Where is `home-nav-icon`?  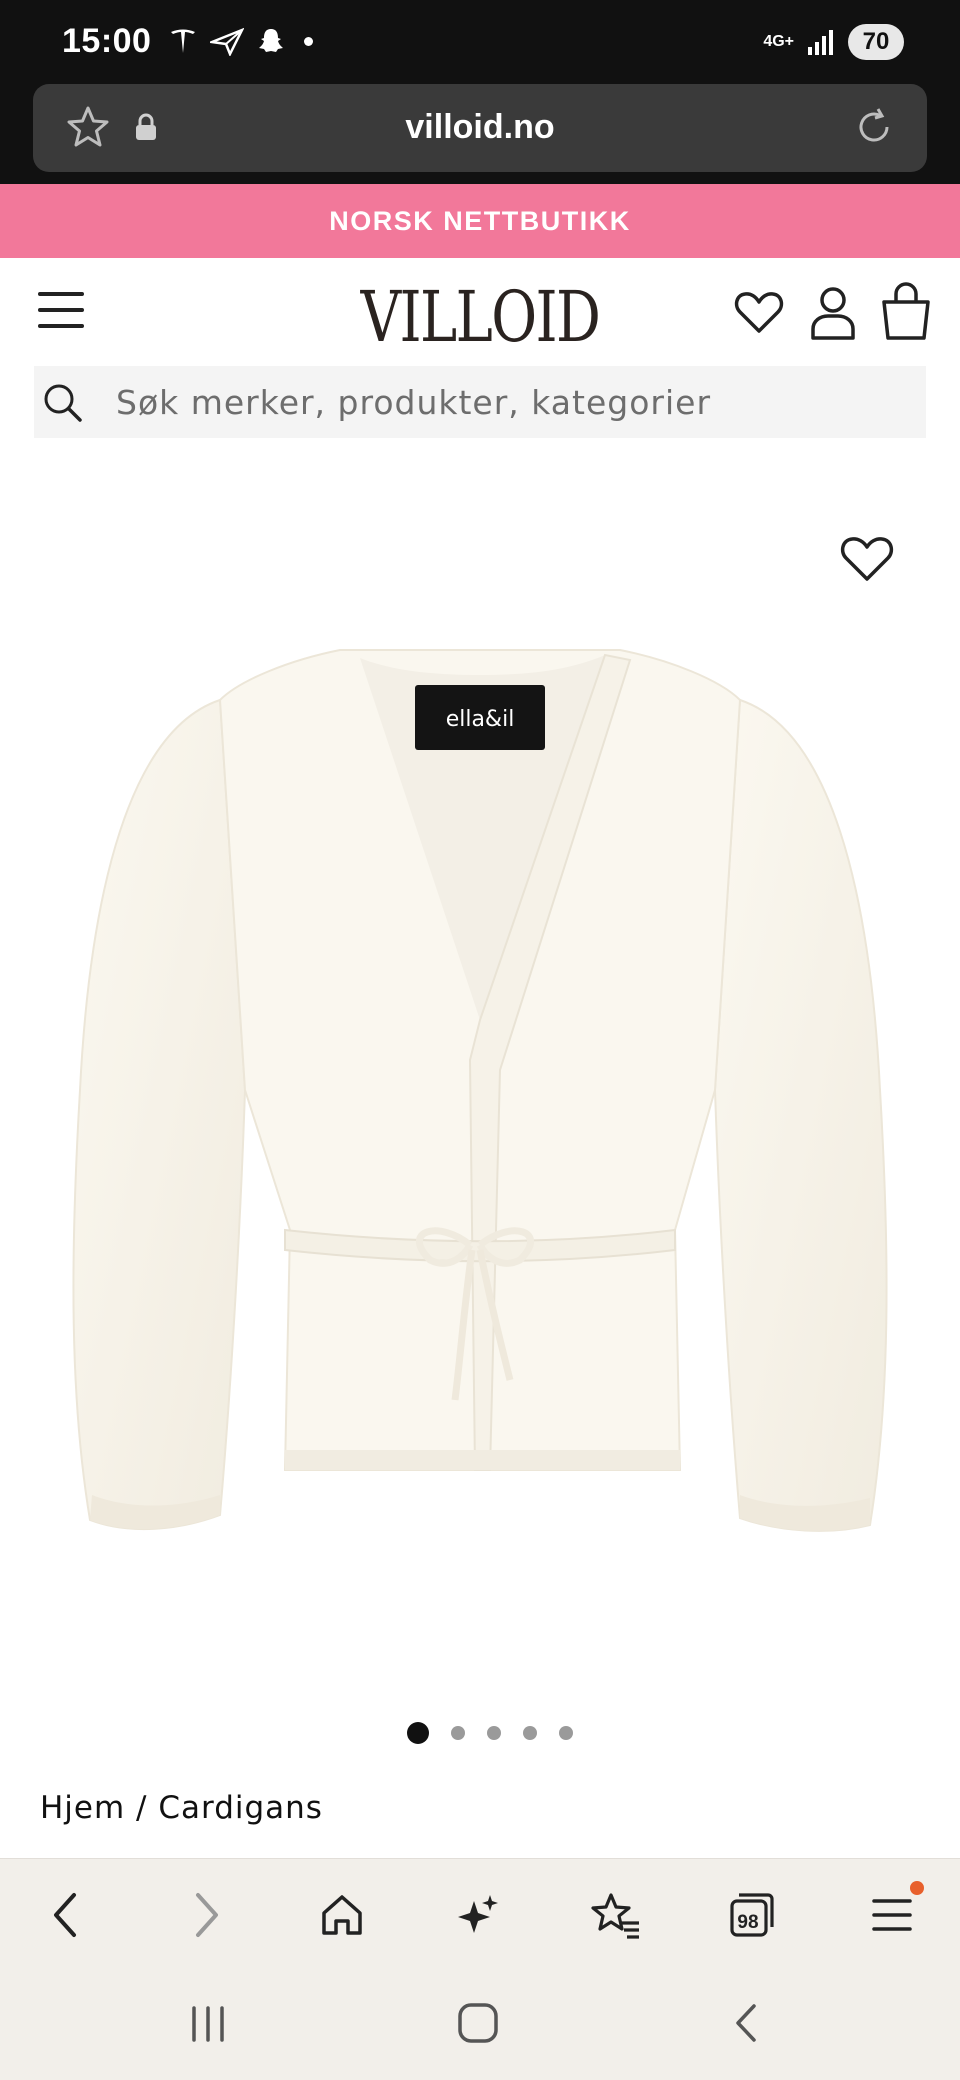
home-nav-icon is located at coordinates (478, 2023).